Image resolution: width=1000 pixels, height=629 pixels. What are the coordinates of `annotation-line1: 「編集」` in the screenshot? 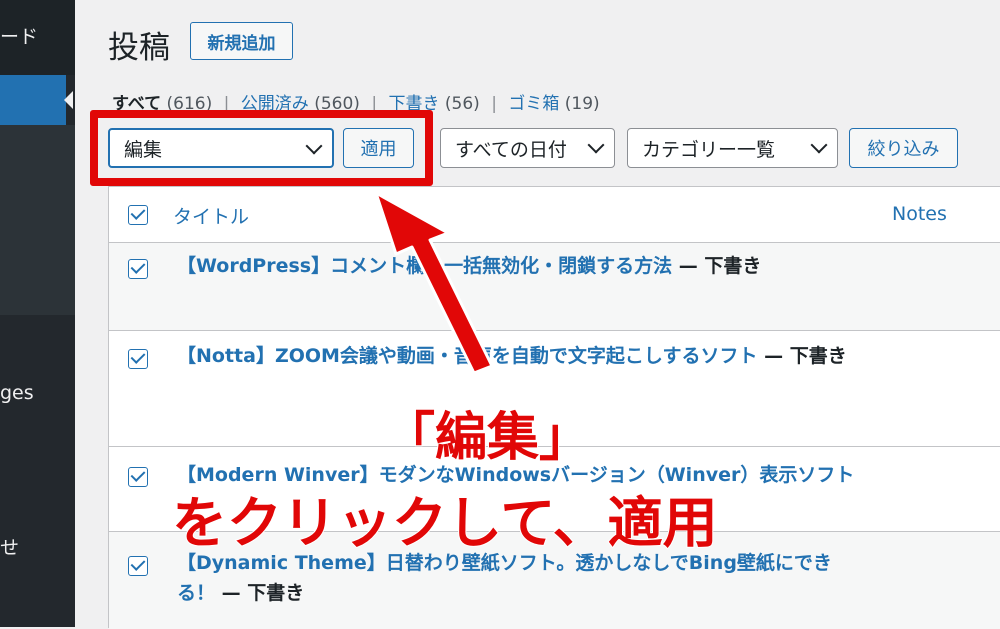 It's located at (487, 438).